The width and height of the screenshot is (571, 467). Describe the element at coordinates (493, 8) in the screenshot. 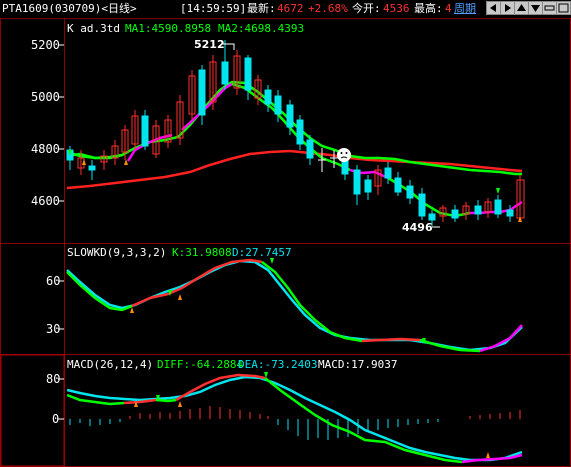

I see `left-arrow-icon` at that location.